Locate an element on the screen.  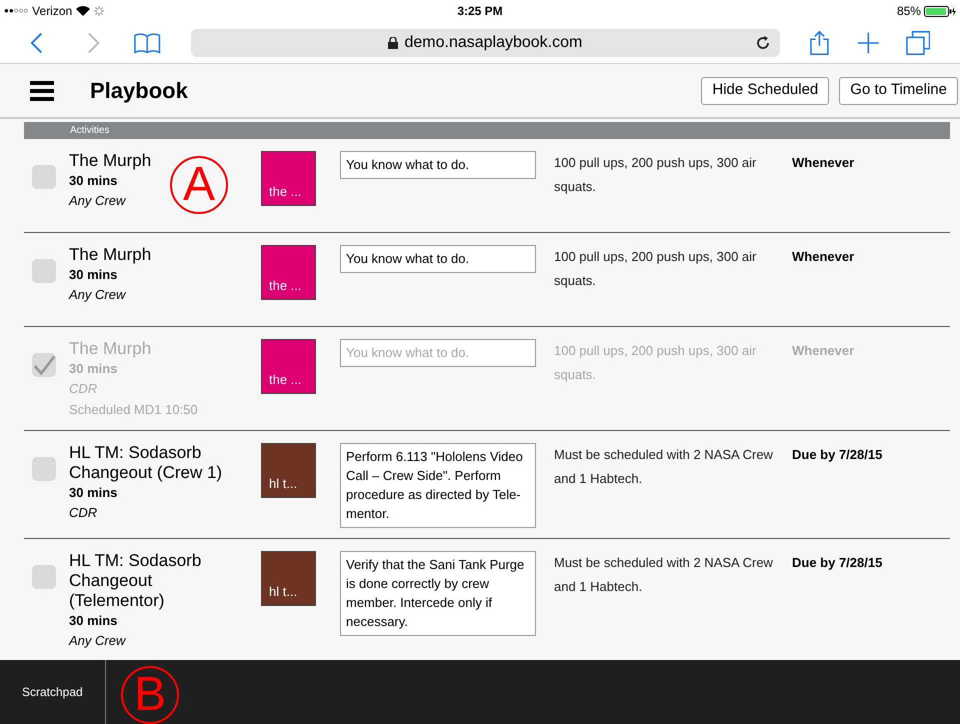
url-text: demo.nasaplaybook.com is located at coordinates (485, 42).